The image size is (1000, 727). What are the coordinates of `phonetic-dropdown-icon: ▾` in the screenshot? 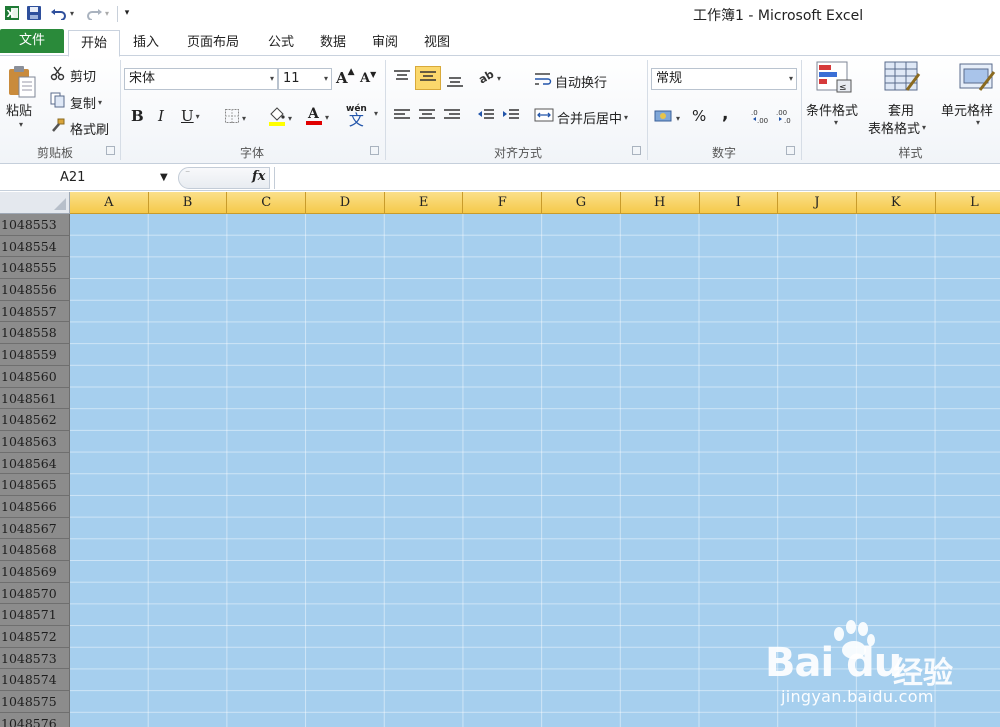 It's located at (375, 113).